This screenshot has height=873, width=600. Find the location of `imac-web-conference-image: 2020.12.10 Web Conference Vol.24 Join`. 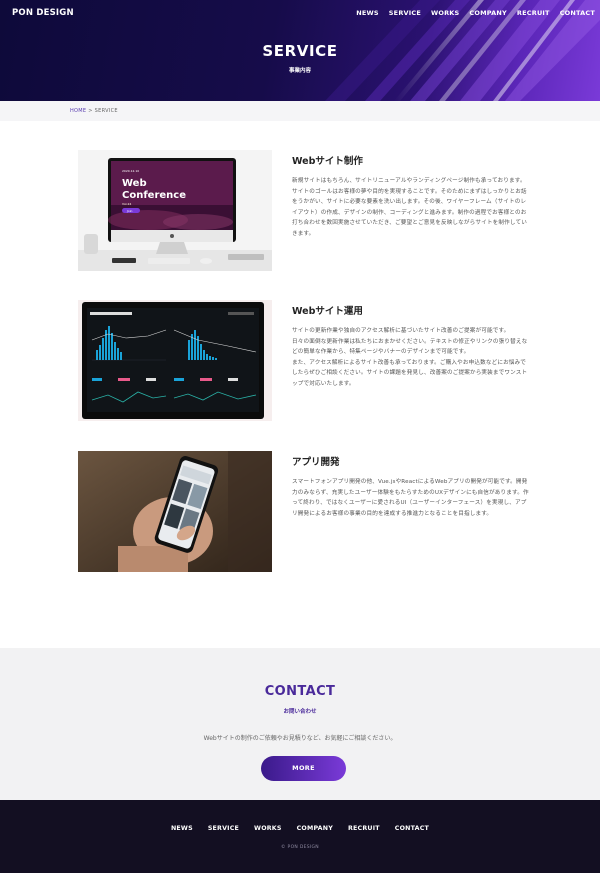

imac-web-conference-image: 2020.12.10 Web Conference Vol.24 Join is located at coordinates (175, 210).